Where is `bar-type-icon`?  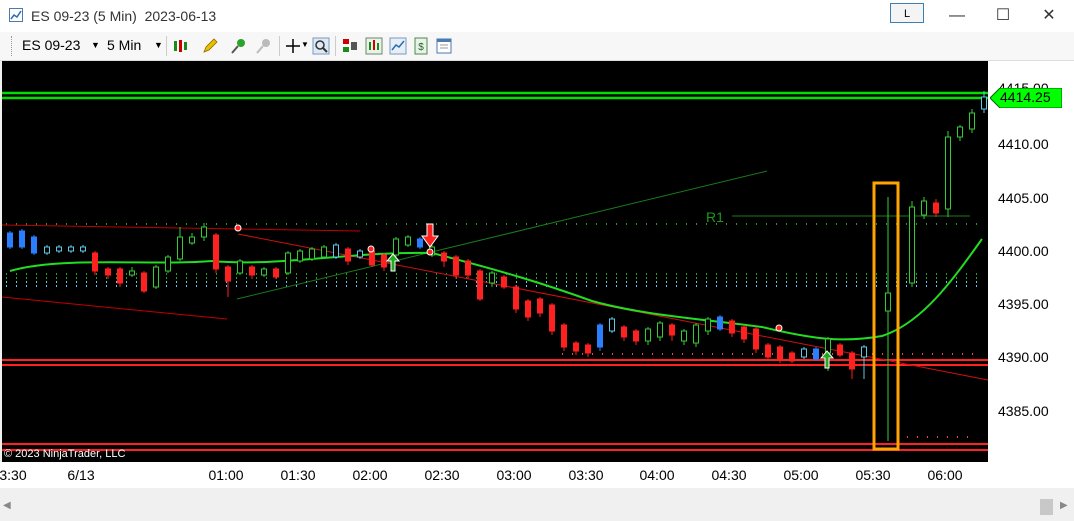 bar-type-icon is located at coordinates (181, 46).